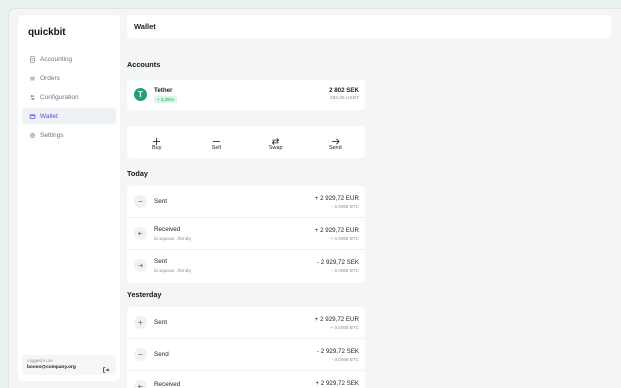 This screenshot has width=621, height=388. Describe the element at coordinates (275, 148) in the screenshot. I see `swap-label: Swap` at that location.